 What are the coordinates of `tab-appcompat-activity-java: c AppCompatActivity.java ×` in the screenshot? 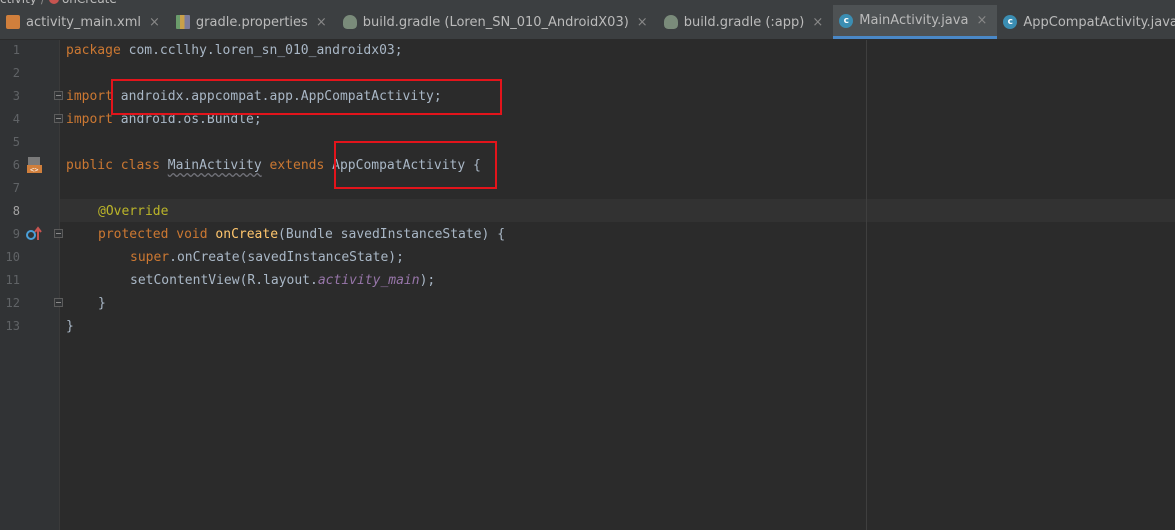 It's located at (1086, 22).